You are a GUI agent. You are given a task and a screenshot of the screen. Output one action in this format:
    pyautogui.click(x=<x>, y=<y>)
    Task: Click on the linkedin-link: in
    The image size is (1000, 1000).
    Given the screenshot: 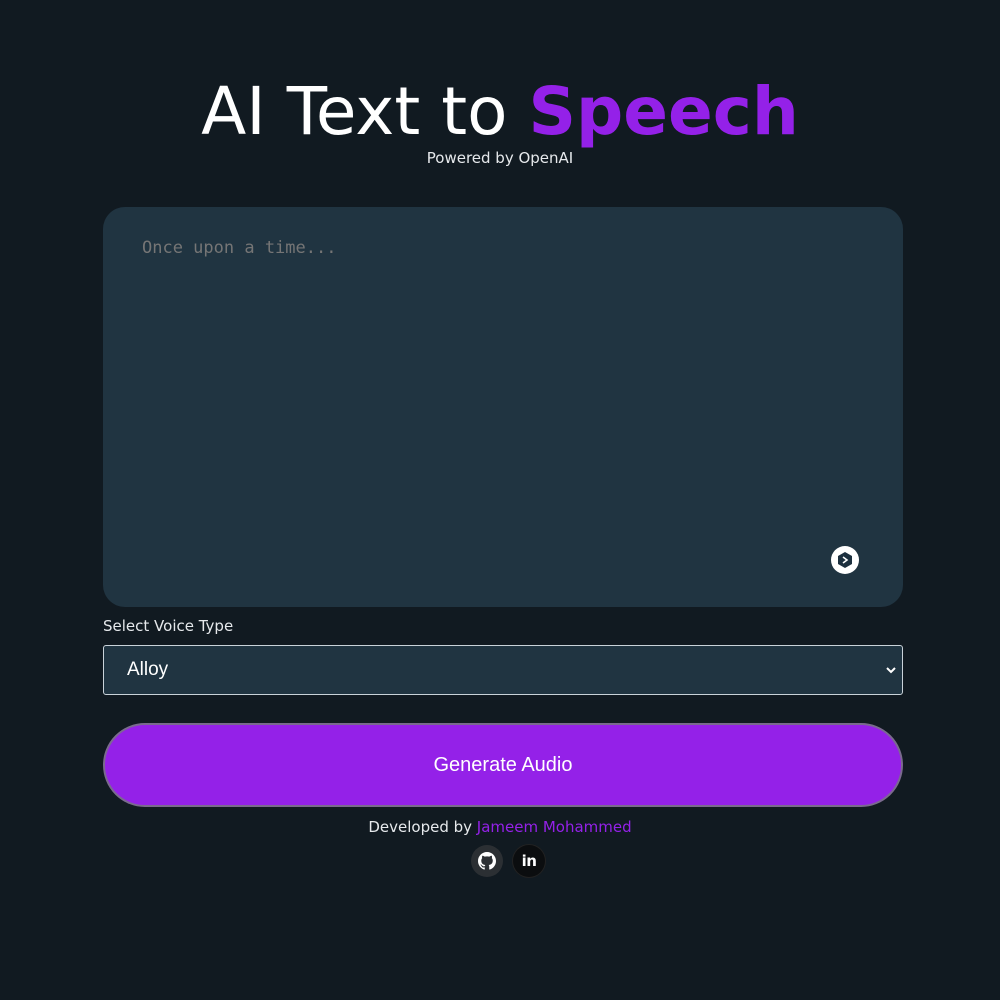 What is the action you would take?
    pyautogui.click(x=529, y=861)
    